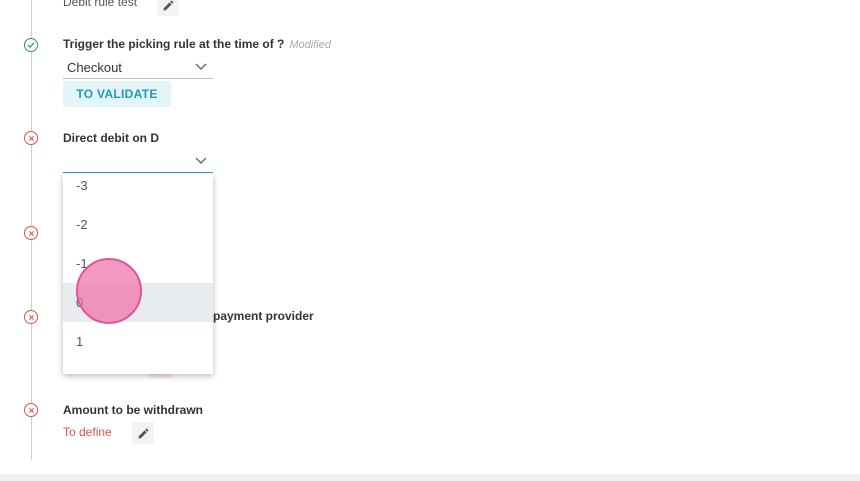  Describe the element at coordinates (111, 138) in the screenshot. I see `direct-debit-label: Direct debit on D` at that location.